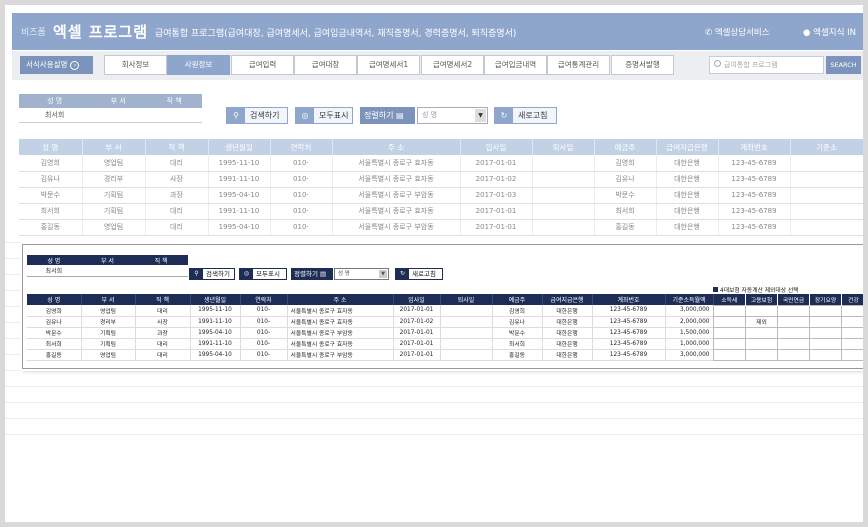 Image resolution: width=868 pixels, height=527 pixels. I want to click on preview-sort-button: 정렬하기 ▤, so click(312, 274).